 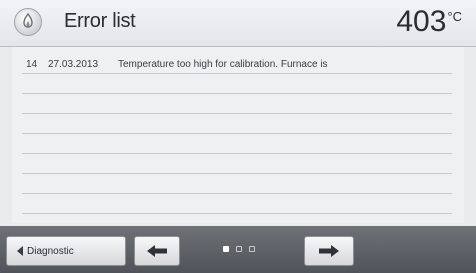 I want to click on next-page-button, so click(x=329, y=251).